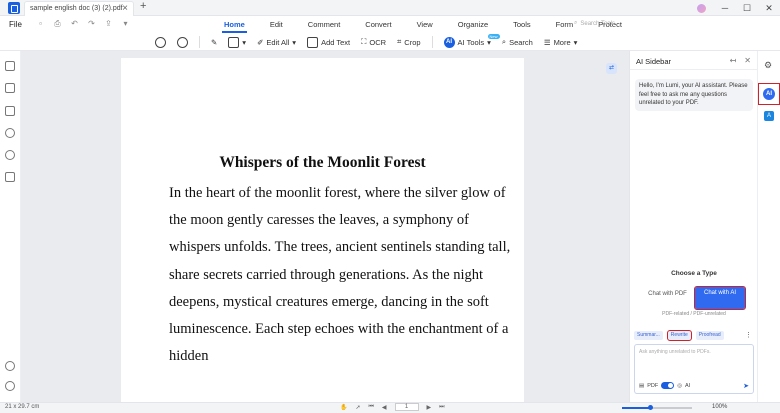  I want to click on more-options-icon: ⋮, so click(748, 335).